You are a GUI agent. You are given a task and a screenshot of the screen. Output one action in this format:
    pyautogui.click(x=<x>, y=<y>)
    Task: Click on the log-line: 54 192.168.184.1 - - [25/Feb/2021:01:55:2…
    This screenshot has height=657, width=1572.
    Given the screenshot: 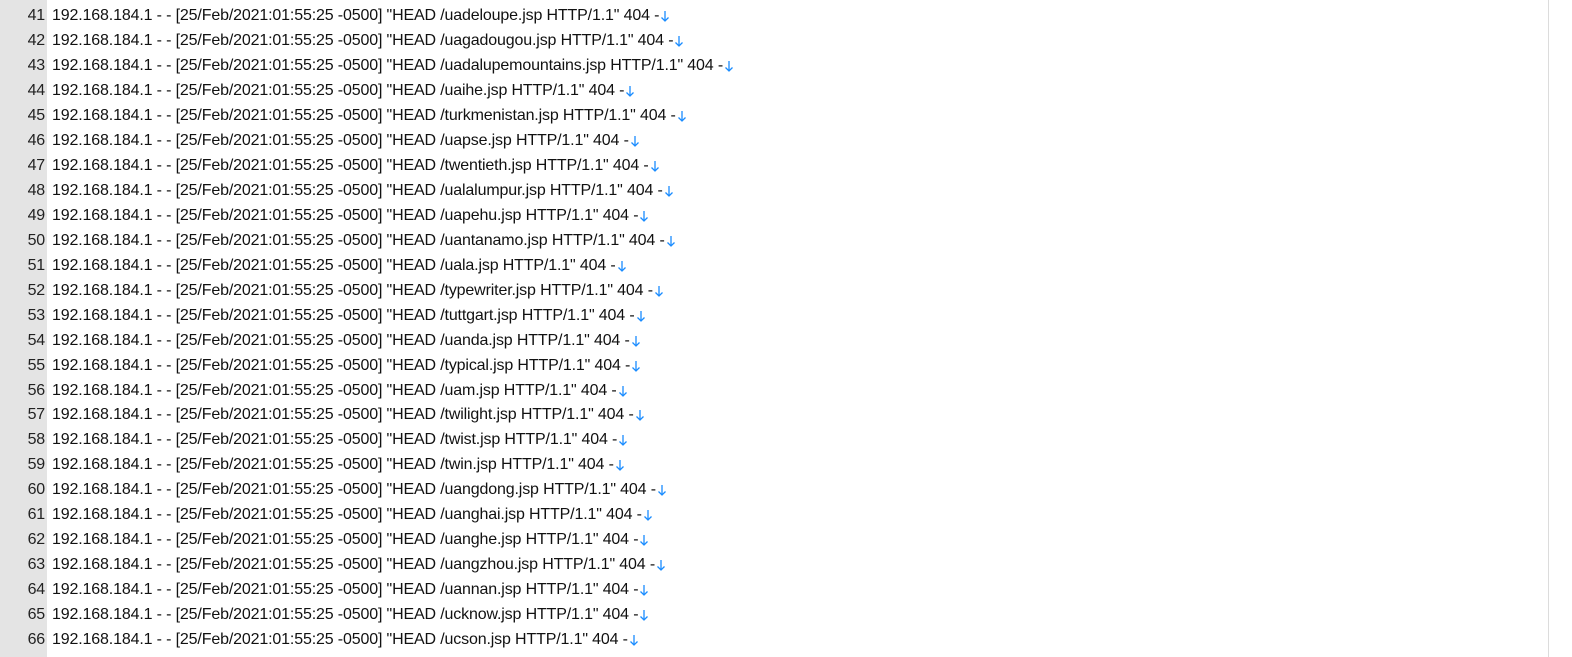 What is the action you would take?
    pyautogui.click(x=780, y=340)
    